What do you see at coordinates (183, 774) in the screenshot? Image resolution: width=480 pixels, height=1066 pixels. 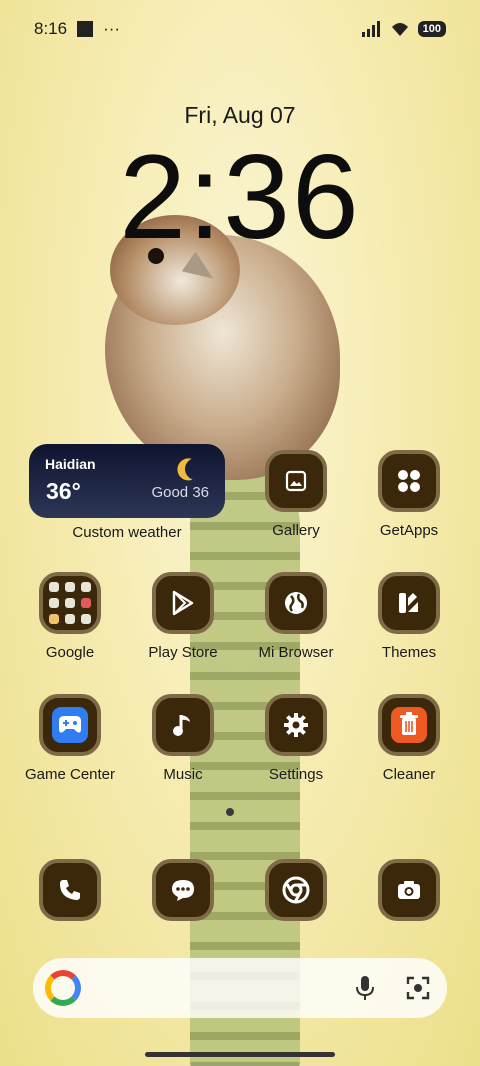 I see `app-label: Music` at bounding box center [183, 774].